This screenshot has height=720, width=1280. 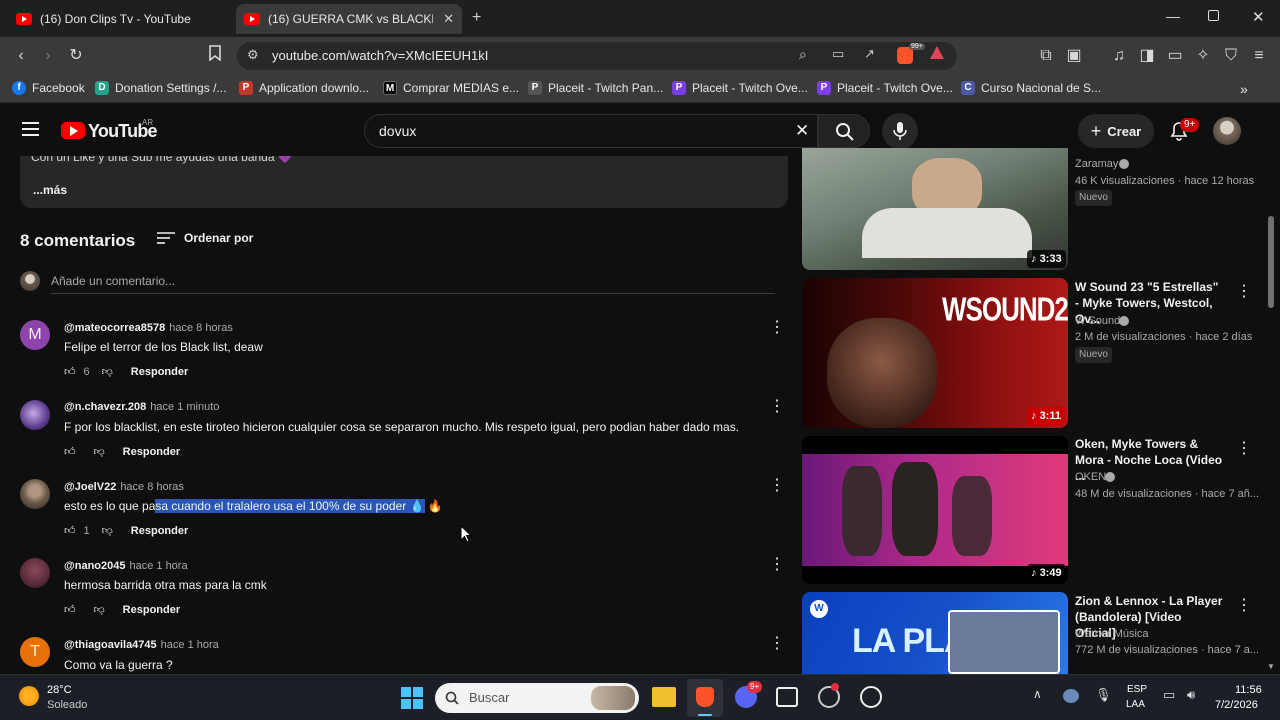 What do you see at coordinates (90, 487) in the screenshot?
I see `comment-username: @JoelV22` at bounding box center [90, 487].